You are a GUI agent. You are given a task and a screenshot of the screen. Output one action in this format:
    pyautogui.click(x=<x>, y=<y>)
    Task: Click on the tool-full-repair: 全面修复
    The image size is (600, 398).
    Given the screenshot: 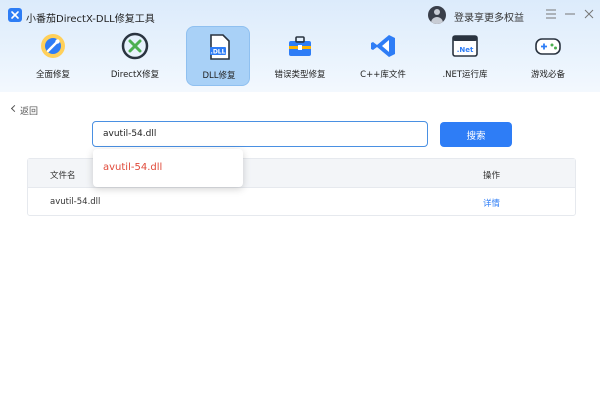 What is the action you would take?
    pyautogui.click(x=53, y=56)
    